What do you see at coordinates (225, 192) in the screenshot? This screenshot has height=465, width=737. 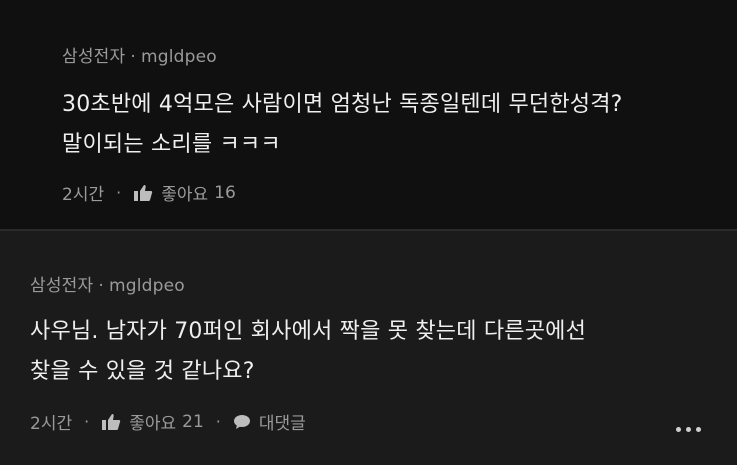 I see `like-count: 16` at bounding box center [225, 192].